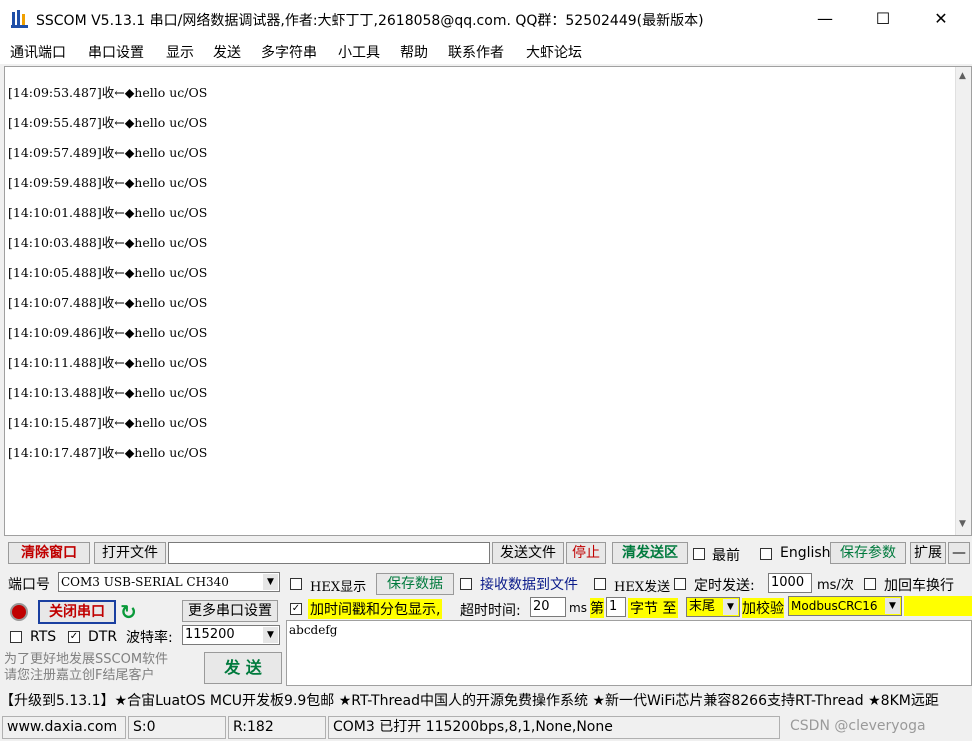  I want to click on interval-unit: ms/次, so click(835, 585).